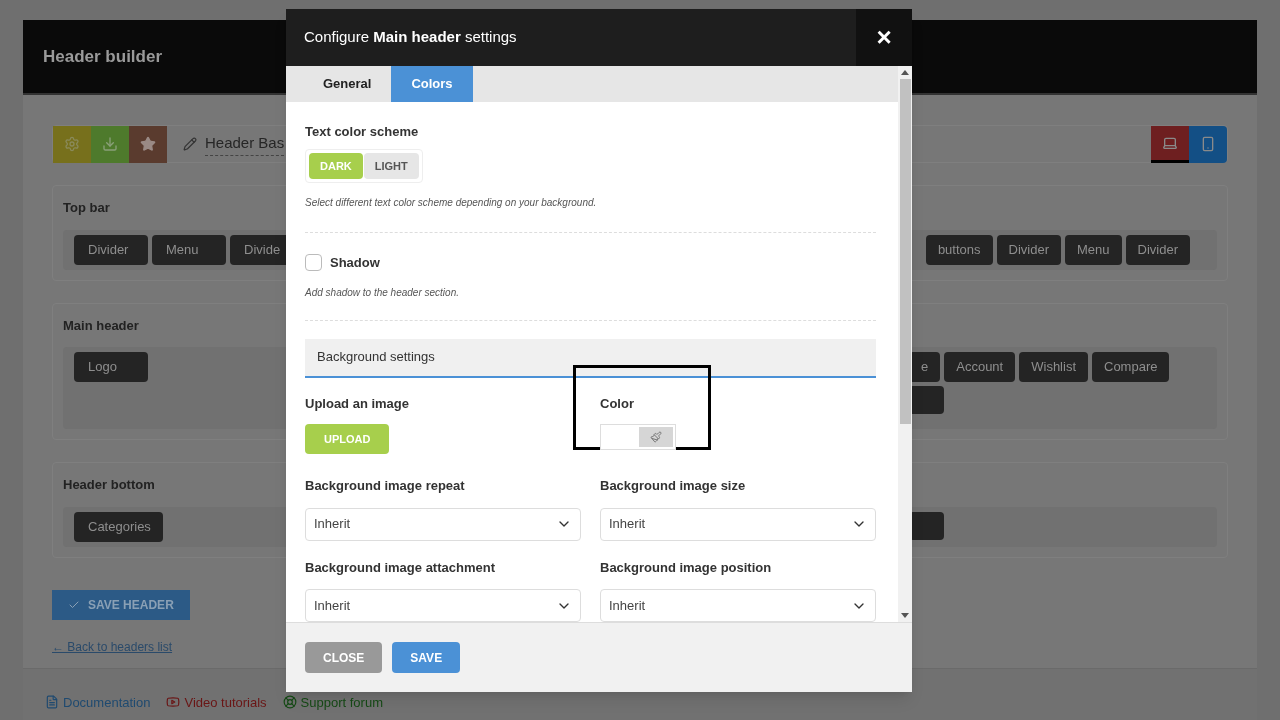  I want to click on field-label: Background image size, so click(673, 486).